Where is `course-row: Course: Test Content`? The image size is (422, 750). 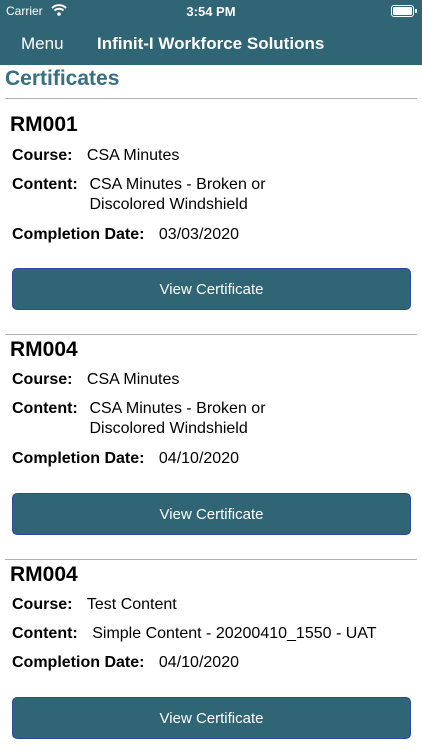 course-row: Course: Test Content is located at coordinates (94, 605).